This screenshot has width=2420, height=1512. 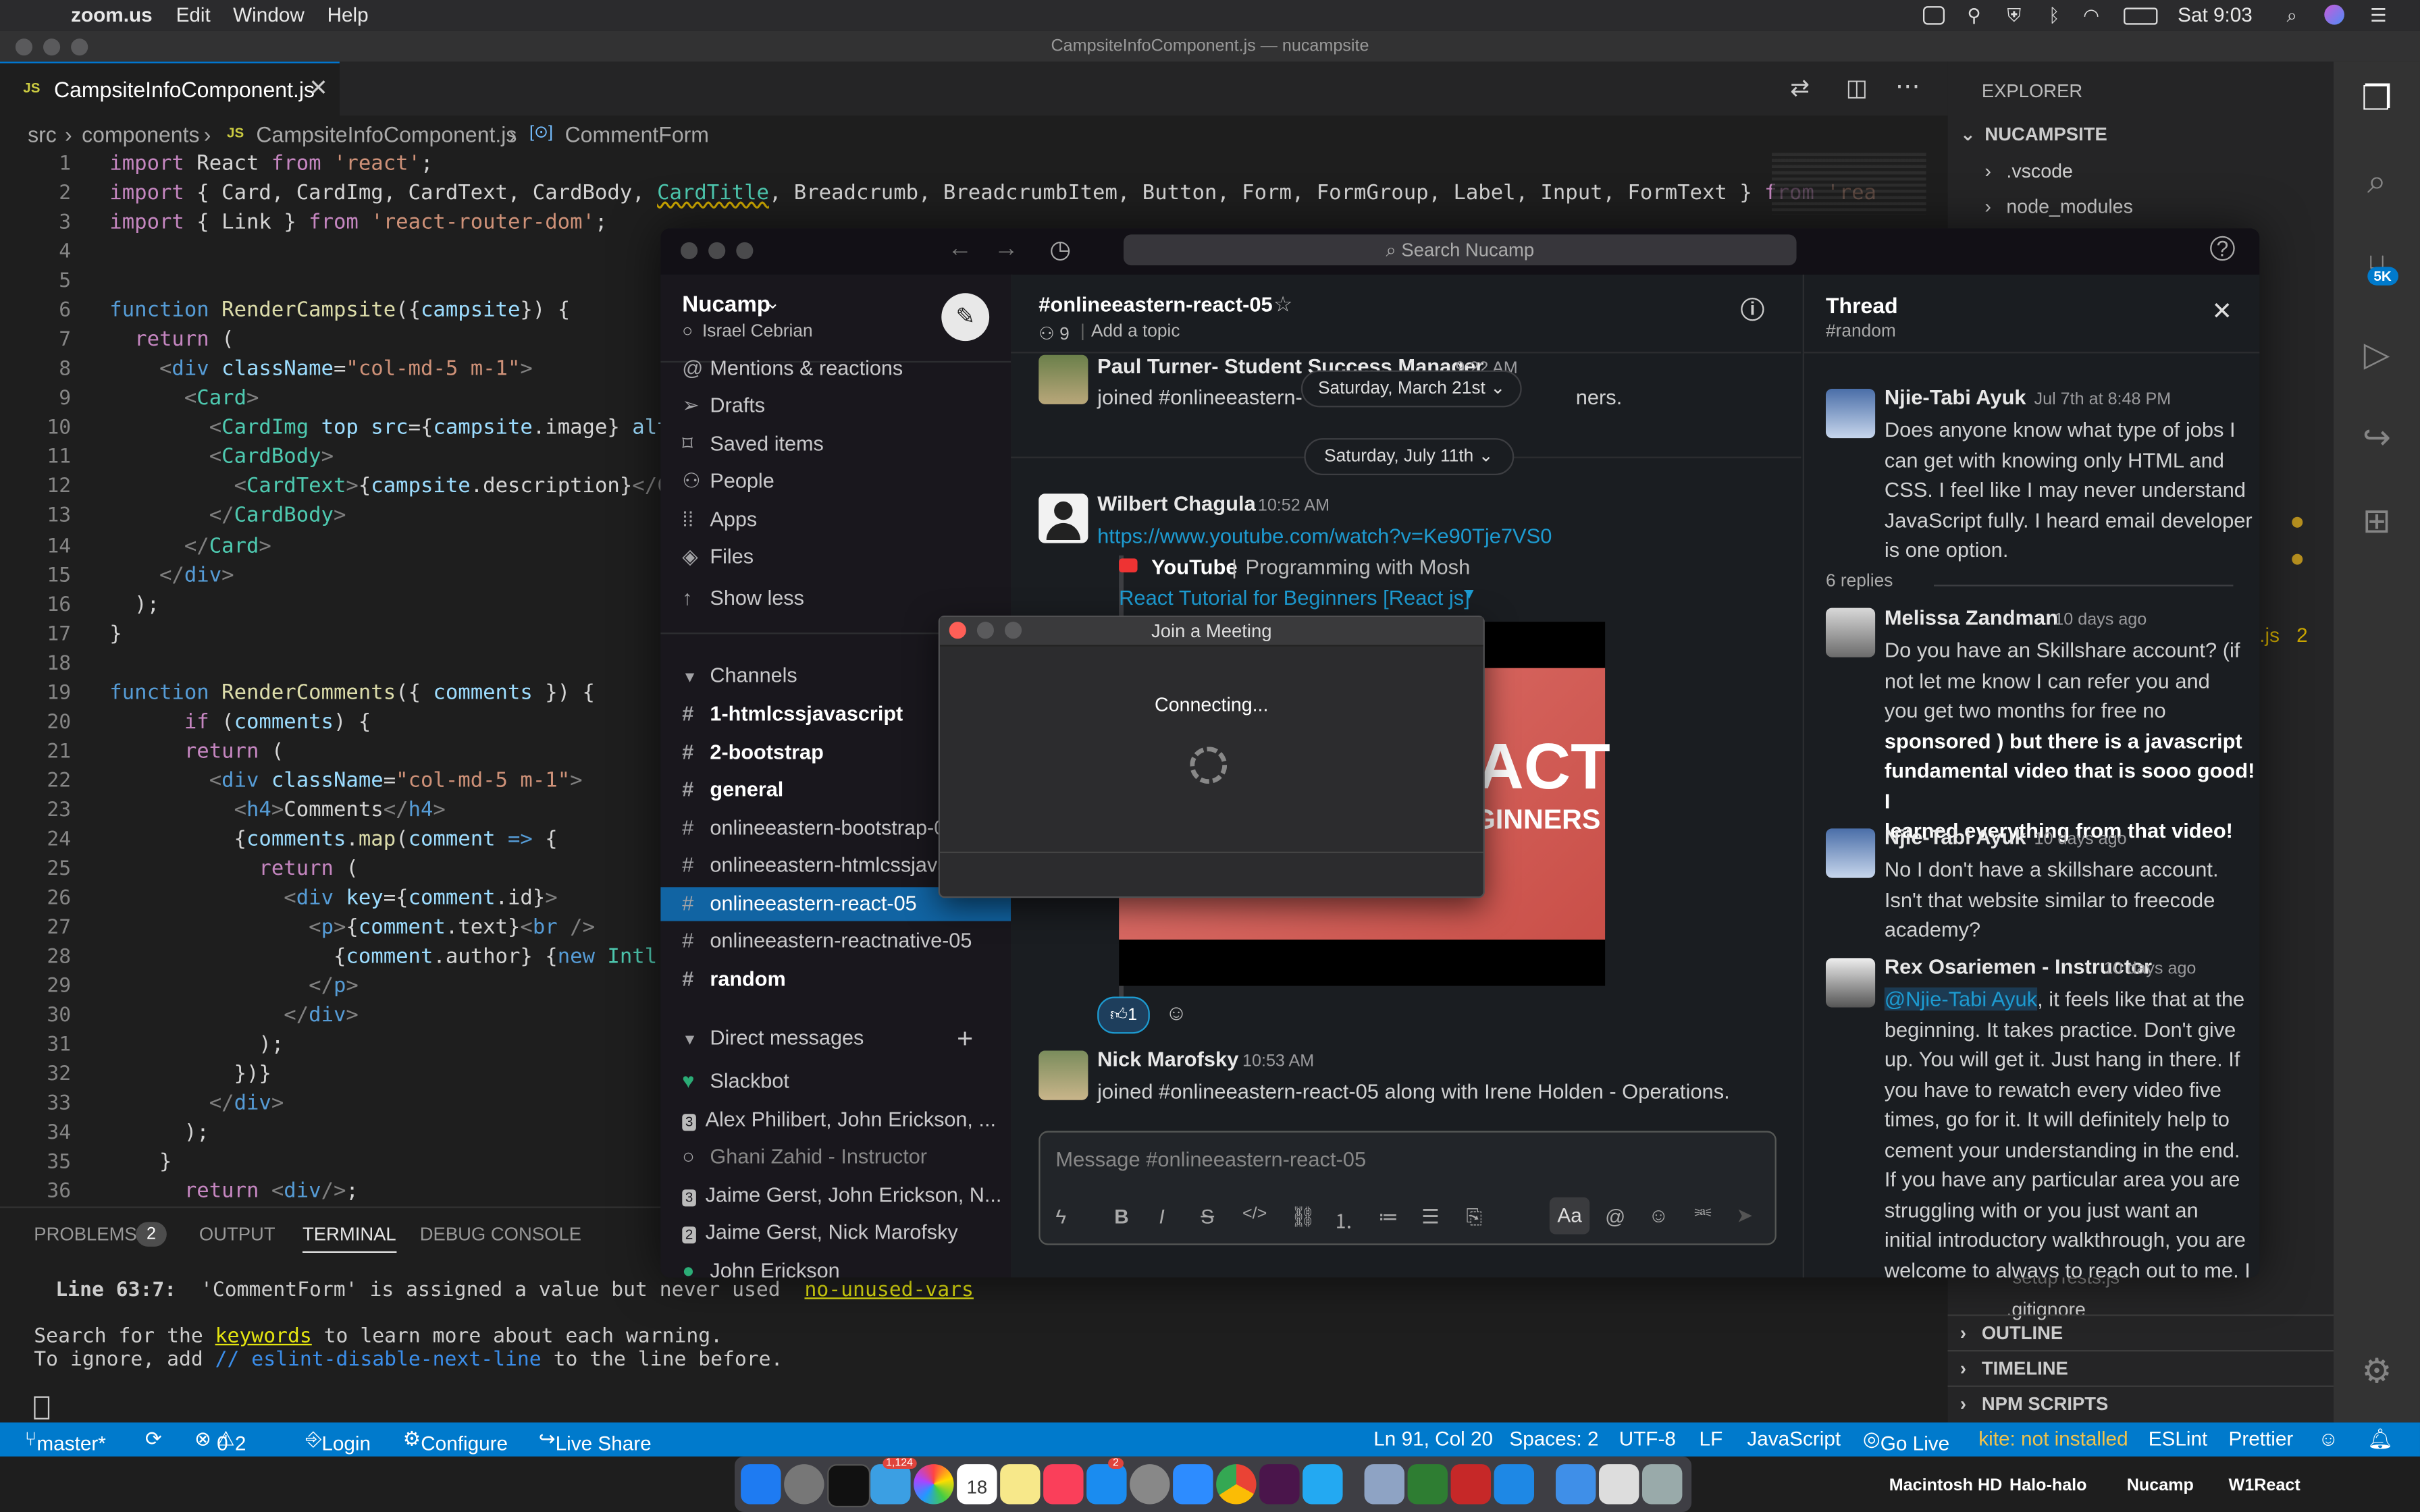 What do you see at coordinates (1703, 1216) in the screenshot?
I see `attachment-icon: ⎃` at bounding box center [1703, 1216].